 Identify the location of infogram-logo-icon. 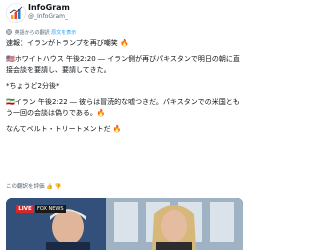
(16, 13).